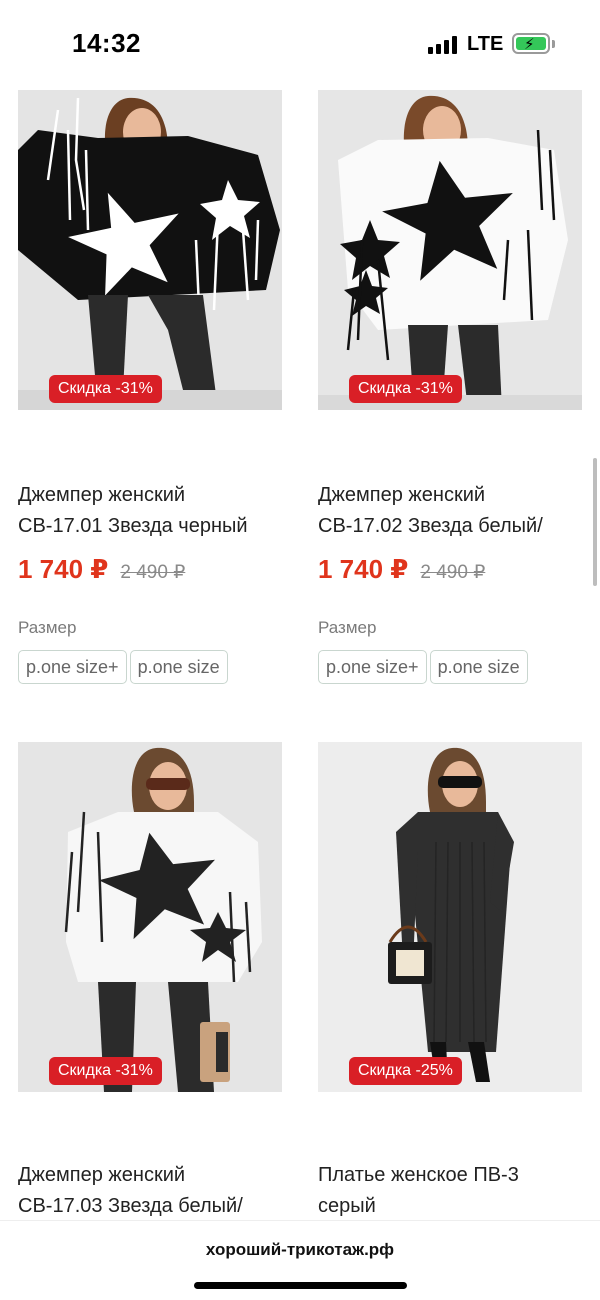 This screenshot has width=600, height=1300. I want to click on battery-charging-icon: ⚡, so click(531, 43).